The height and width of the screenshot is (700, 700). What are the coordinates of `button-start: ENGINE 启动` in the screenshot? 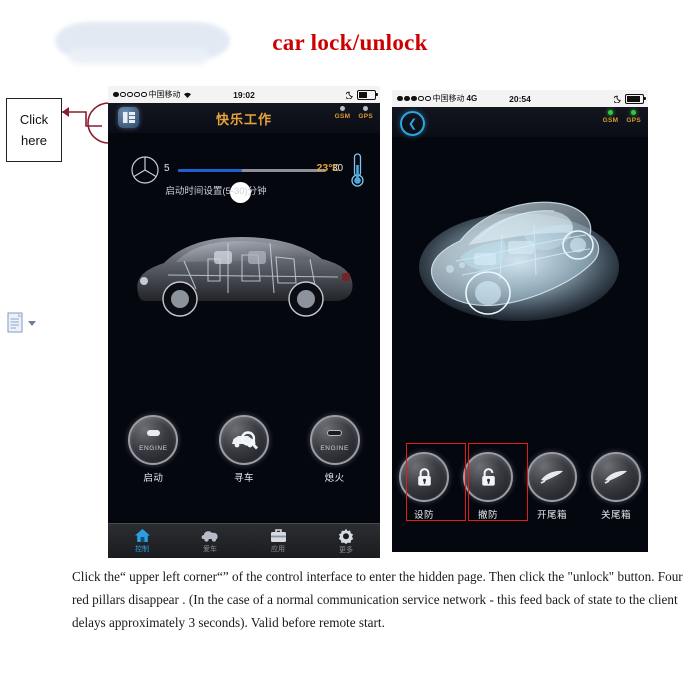 It's located at (153, 449).